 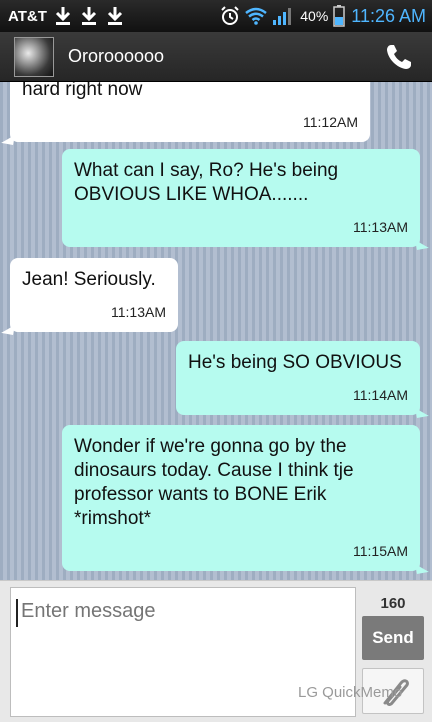 I want to click on message-text: He's being SO OBVIOUS, so click(x=295, y=362).